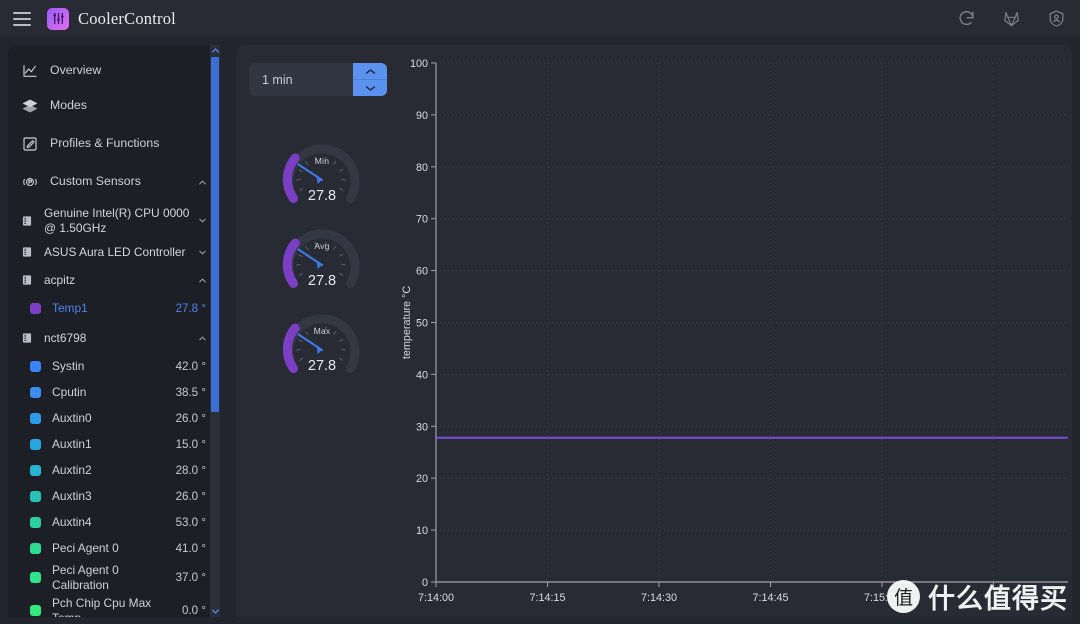  Describe the element at coordinates (190, 578) in the screenshot. I see `sensor-value: 37.0 °` at that location.